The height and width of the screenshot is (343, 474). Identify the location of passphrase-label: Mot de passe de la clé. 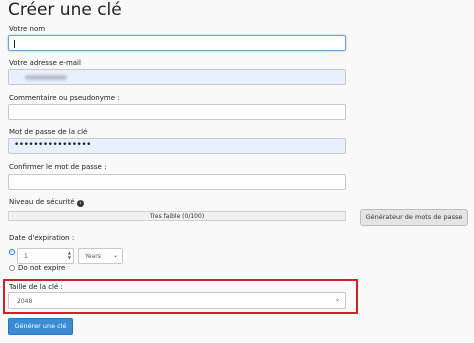
(48, 132).